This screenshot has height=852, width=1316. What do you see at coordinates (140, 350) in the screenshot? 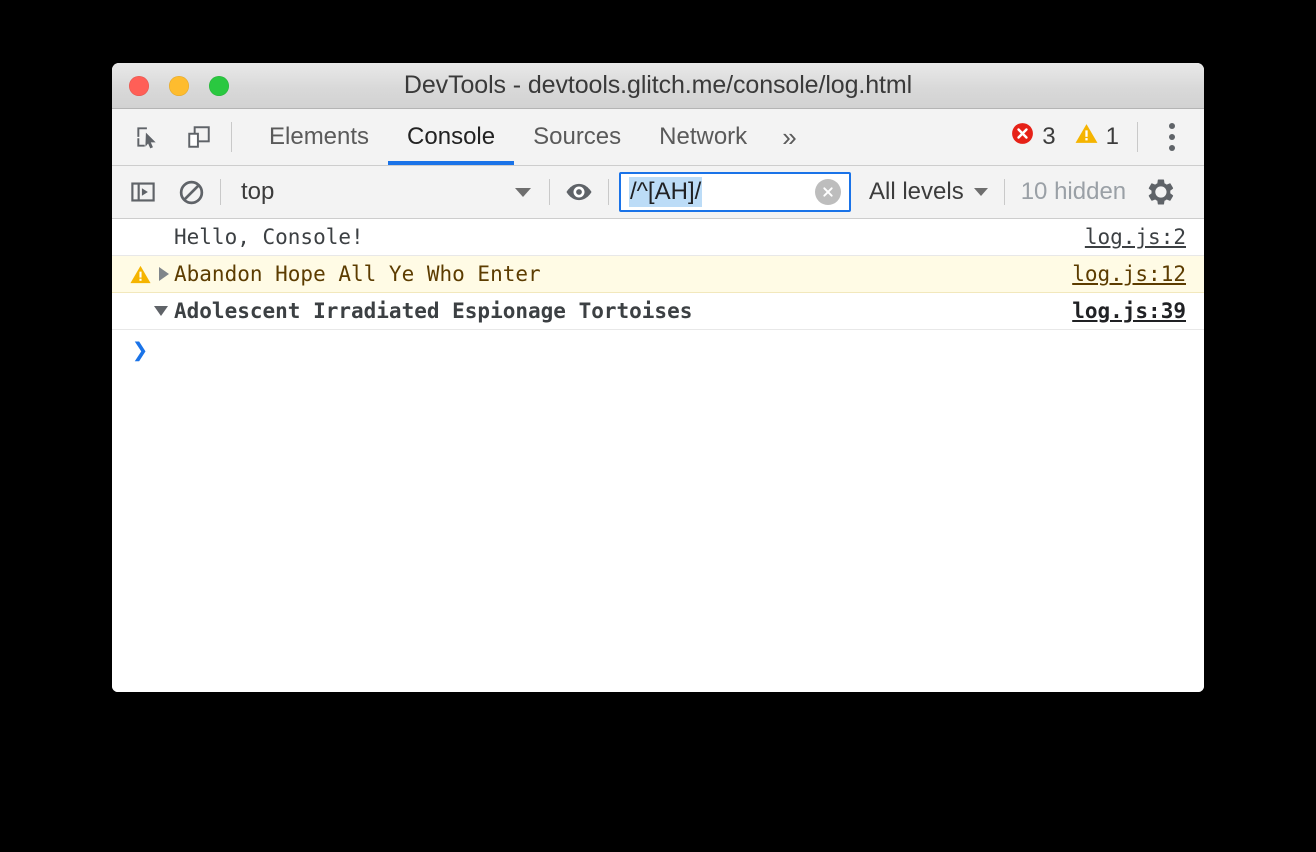
I see `prompt-chevron-icon: ❯` at bounding box center [140, 350].